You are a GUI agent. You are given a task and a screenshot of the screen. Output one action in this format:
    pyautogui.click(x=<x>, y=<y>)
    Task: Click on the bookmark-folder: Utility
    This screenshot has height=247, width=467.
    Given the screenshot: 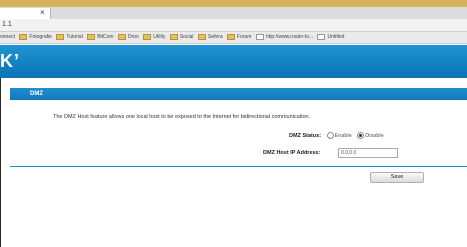 What is the action you would take?
    pyautogui.click(x=154, y=37)
    